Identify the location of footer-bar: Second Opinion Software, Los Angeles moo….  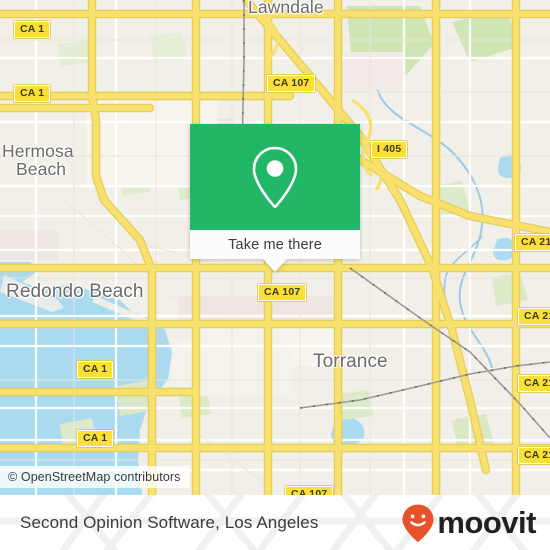
(275, 522).